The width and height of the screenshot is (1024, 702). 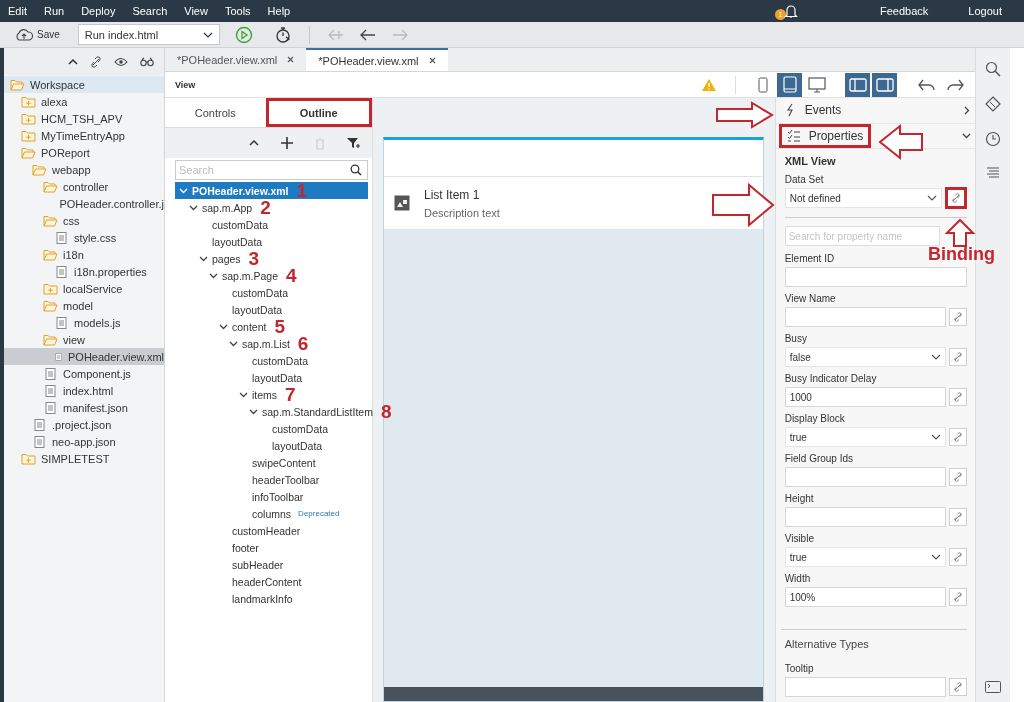 What do you see at coordinates (249, 326) in the screenshot?
I see `outline-item: content` at bounding box center [249, 326].